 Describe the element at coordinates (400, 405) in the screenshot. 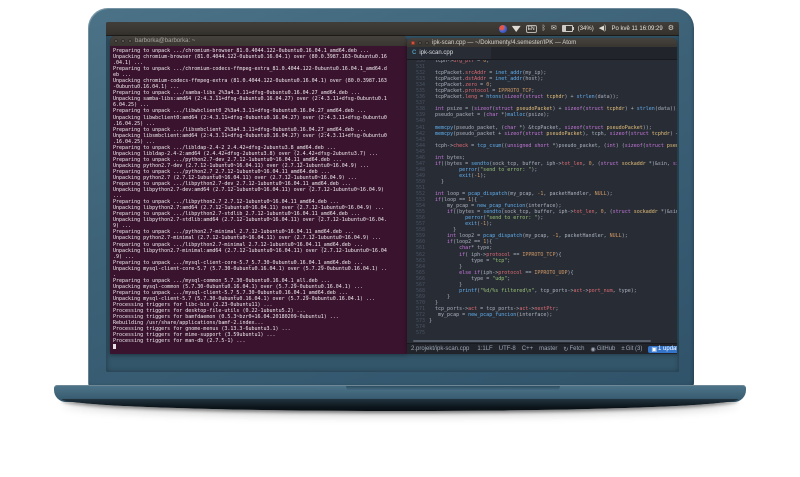

I see `laptop-bottom-edge` at that location.